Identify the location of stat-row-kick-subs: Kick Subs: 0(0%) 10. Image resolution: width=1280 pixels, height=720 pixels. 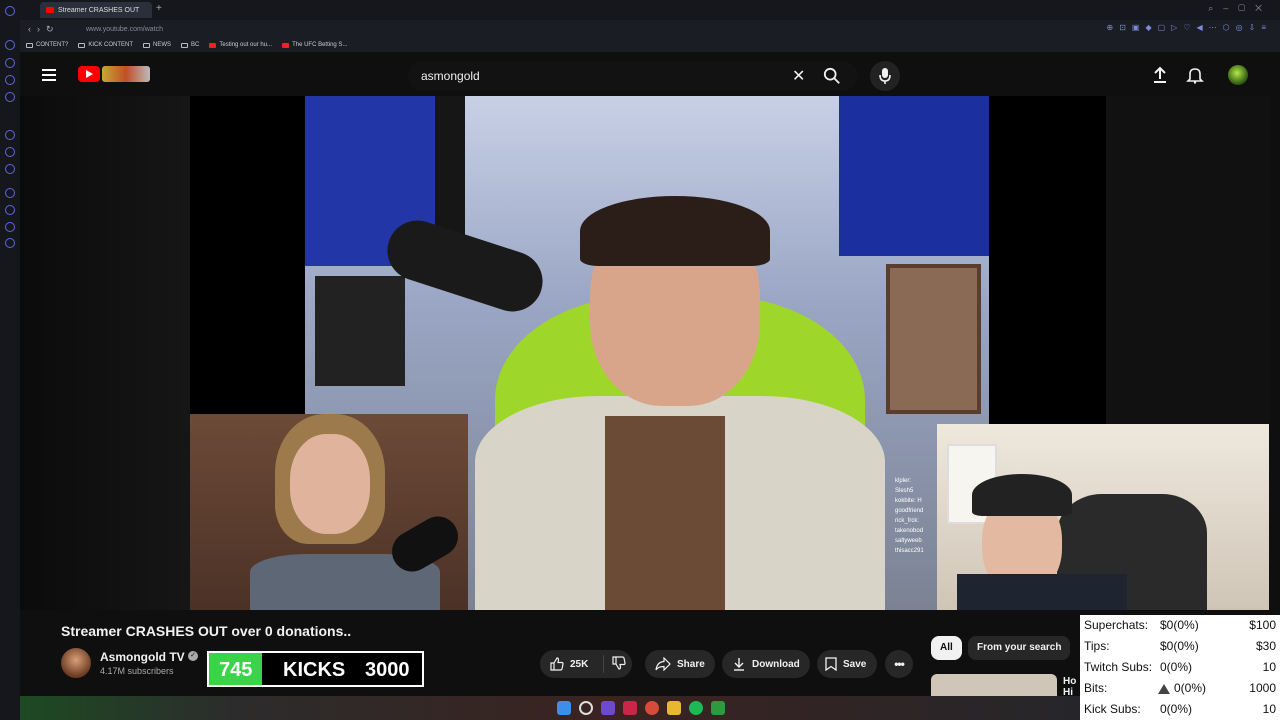
(1180, 709).